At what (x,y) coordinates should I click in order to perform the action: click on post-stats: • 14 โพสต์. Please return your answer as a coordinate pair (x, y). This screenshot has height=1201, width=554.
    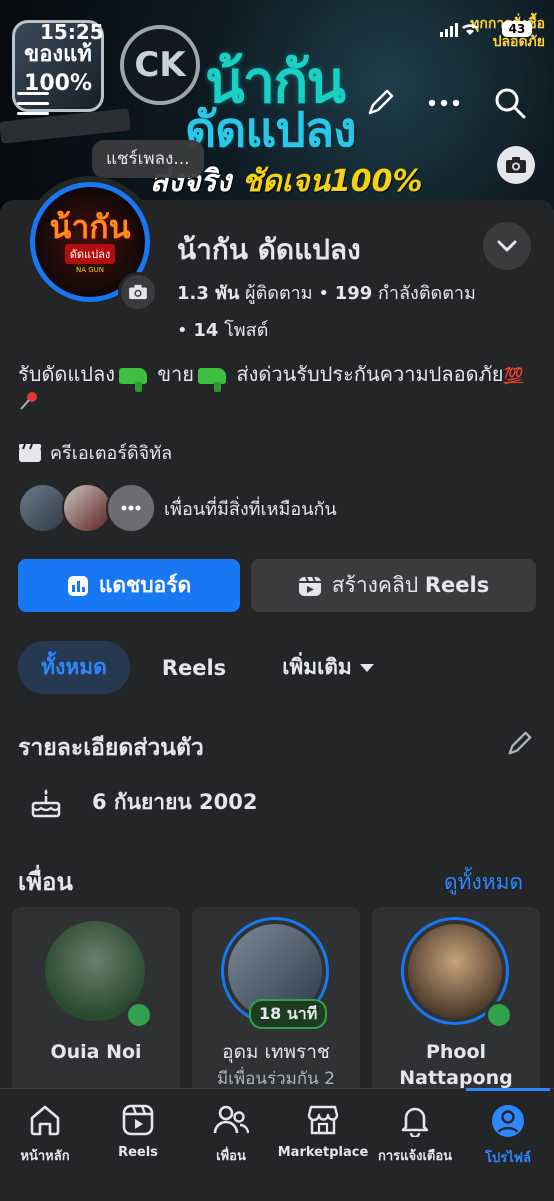
    Looking at the image, I should click on (223, 330).